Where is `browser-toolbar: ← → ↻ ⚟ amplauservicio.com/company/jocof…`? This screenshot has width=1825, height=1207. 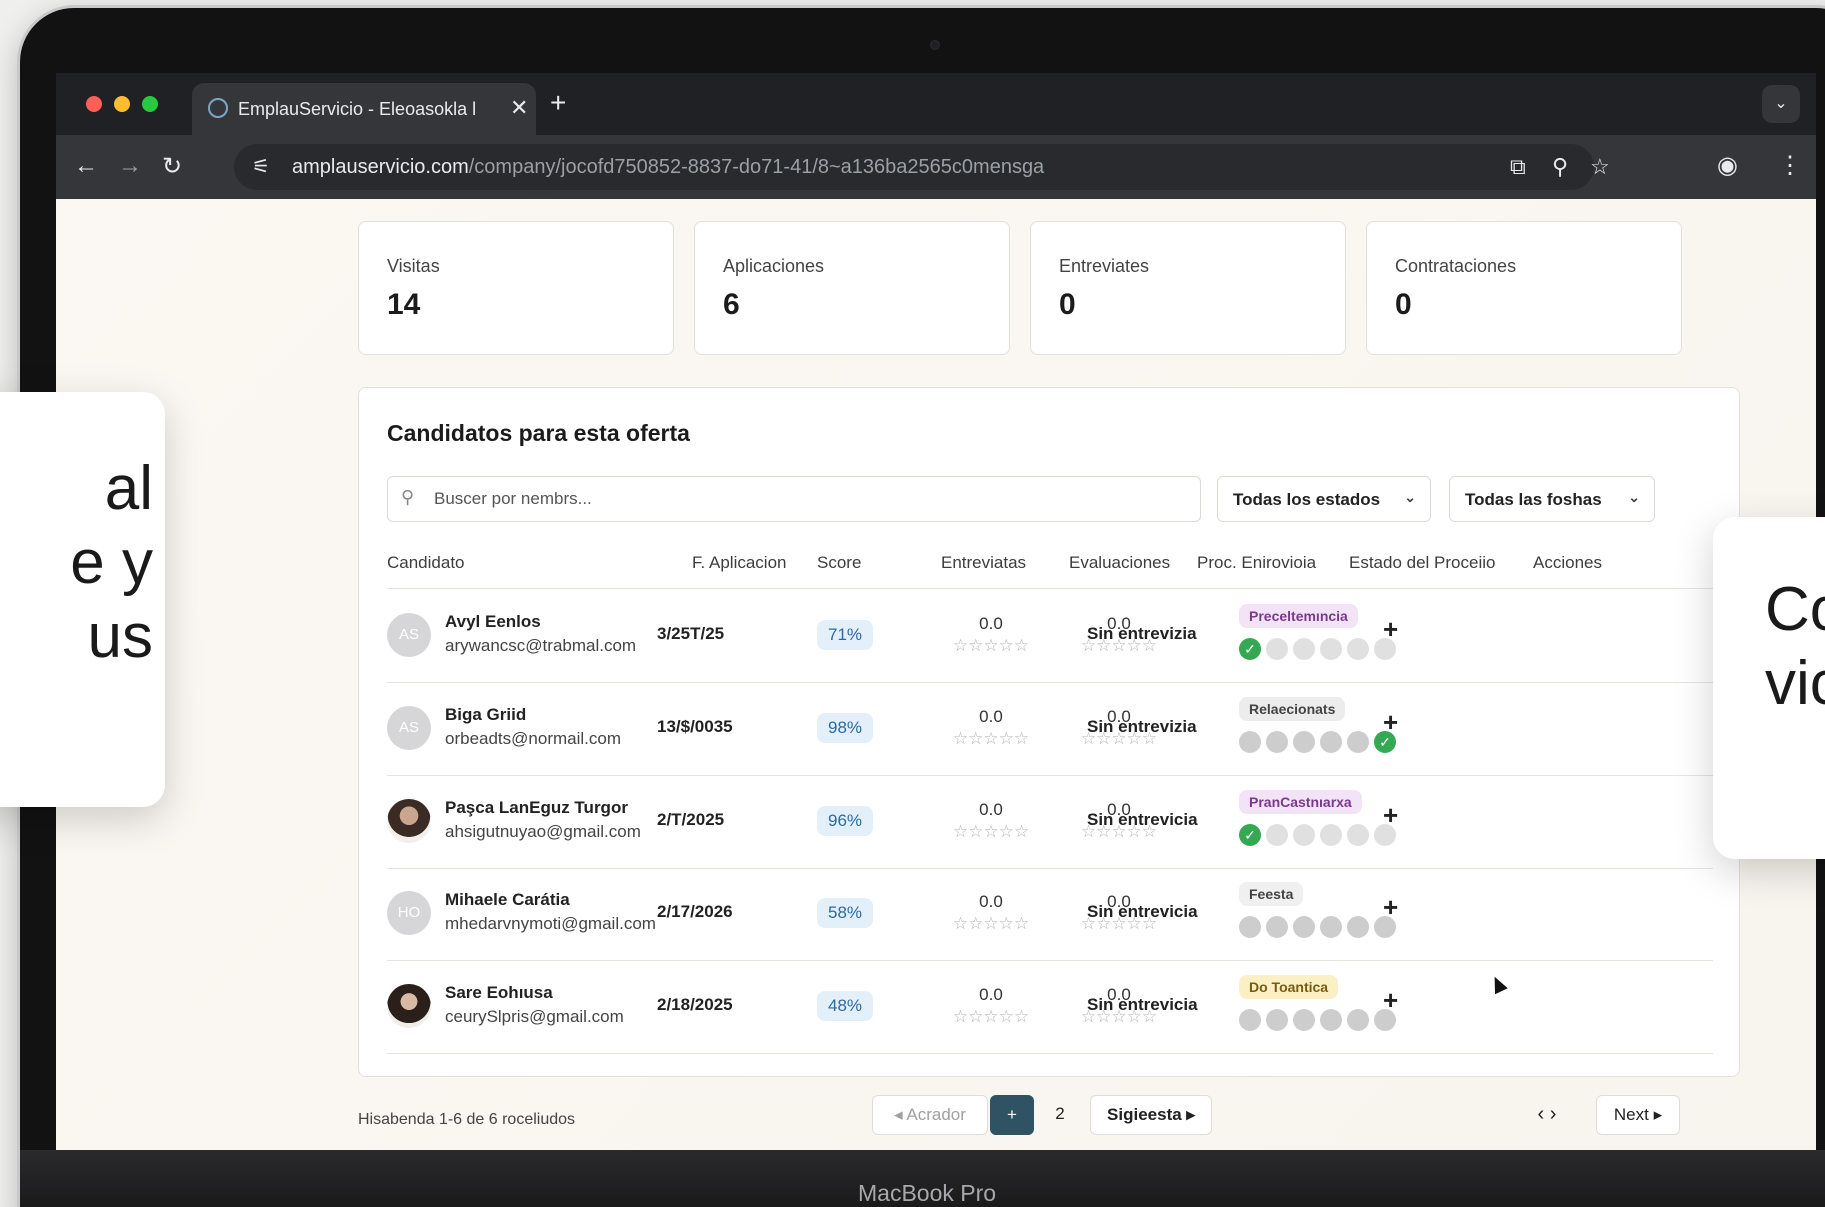 browser-toolbar: ← → ↻ ⚟ amplauservicio.com/company/jocof… is located at coordinates (936, 167).